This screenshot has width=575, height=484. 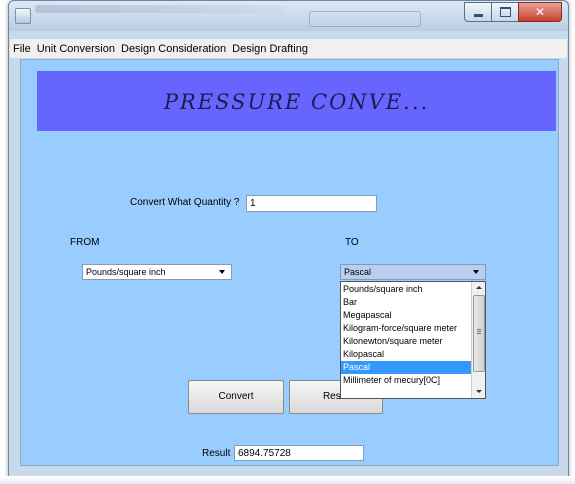 I want to click on result-label: Result, so click(x=216, y=453).